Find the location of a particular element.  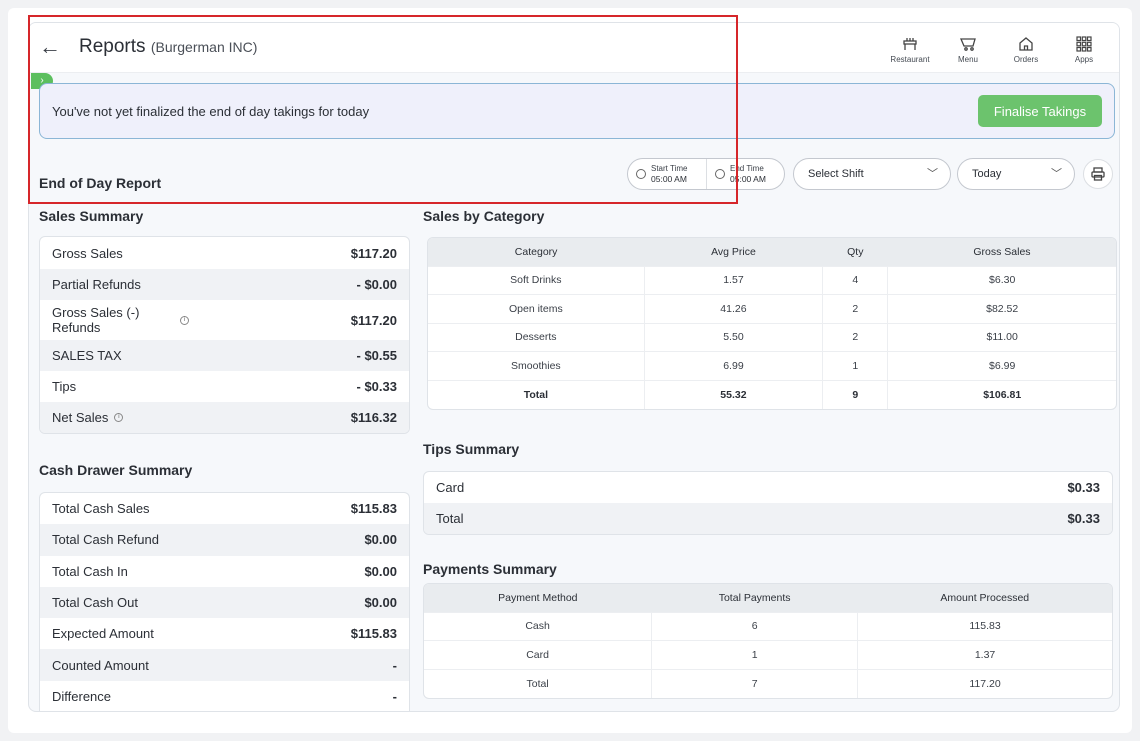

table-cell: 7 is located at coordinates (755, 683).